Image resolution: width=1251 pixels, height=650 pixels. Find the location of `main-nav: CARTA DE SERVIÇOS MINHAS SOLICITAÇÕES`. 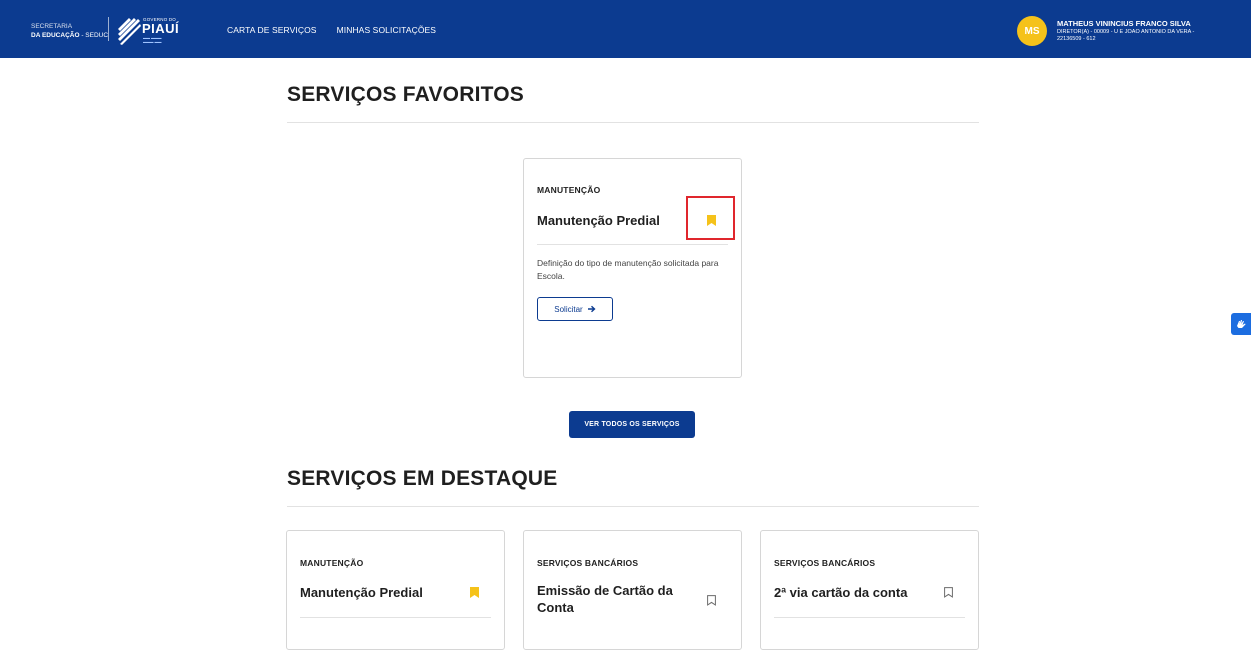

main-nav: CARTA DE SERVIÇOS MINHAS SOLICITAÇÕES is located at coordinates (331, 30).